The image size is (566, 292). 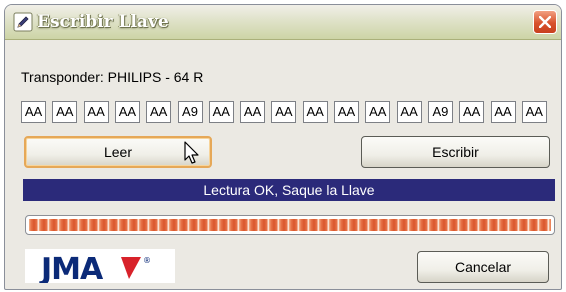 I want to click on pencil-icon, so click(x=23, y=22).